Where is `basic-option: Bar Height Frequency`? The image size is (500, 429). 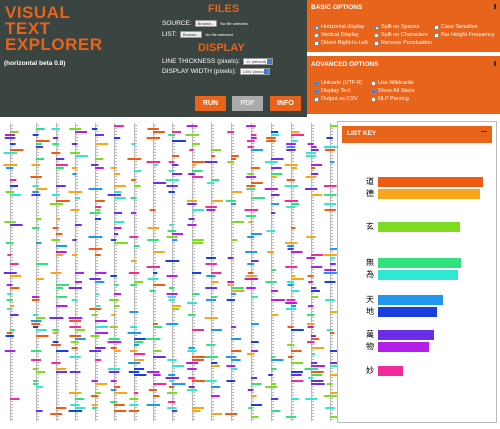 basic-option: Bar Height Frequency is located at coordinates (464, 35).